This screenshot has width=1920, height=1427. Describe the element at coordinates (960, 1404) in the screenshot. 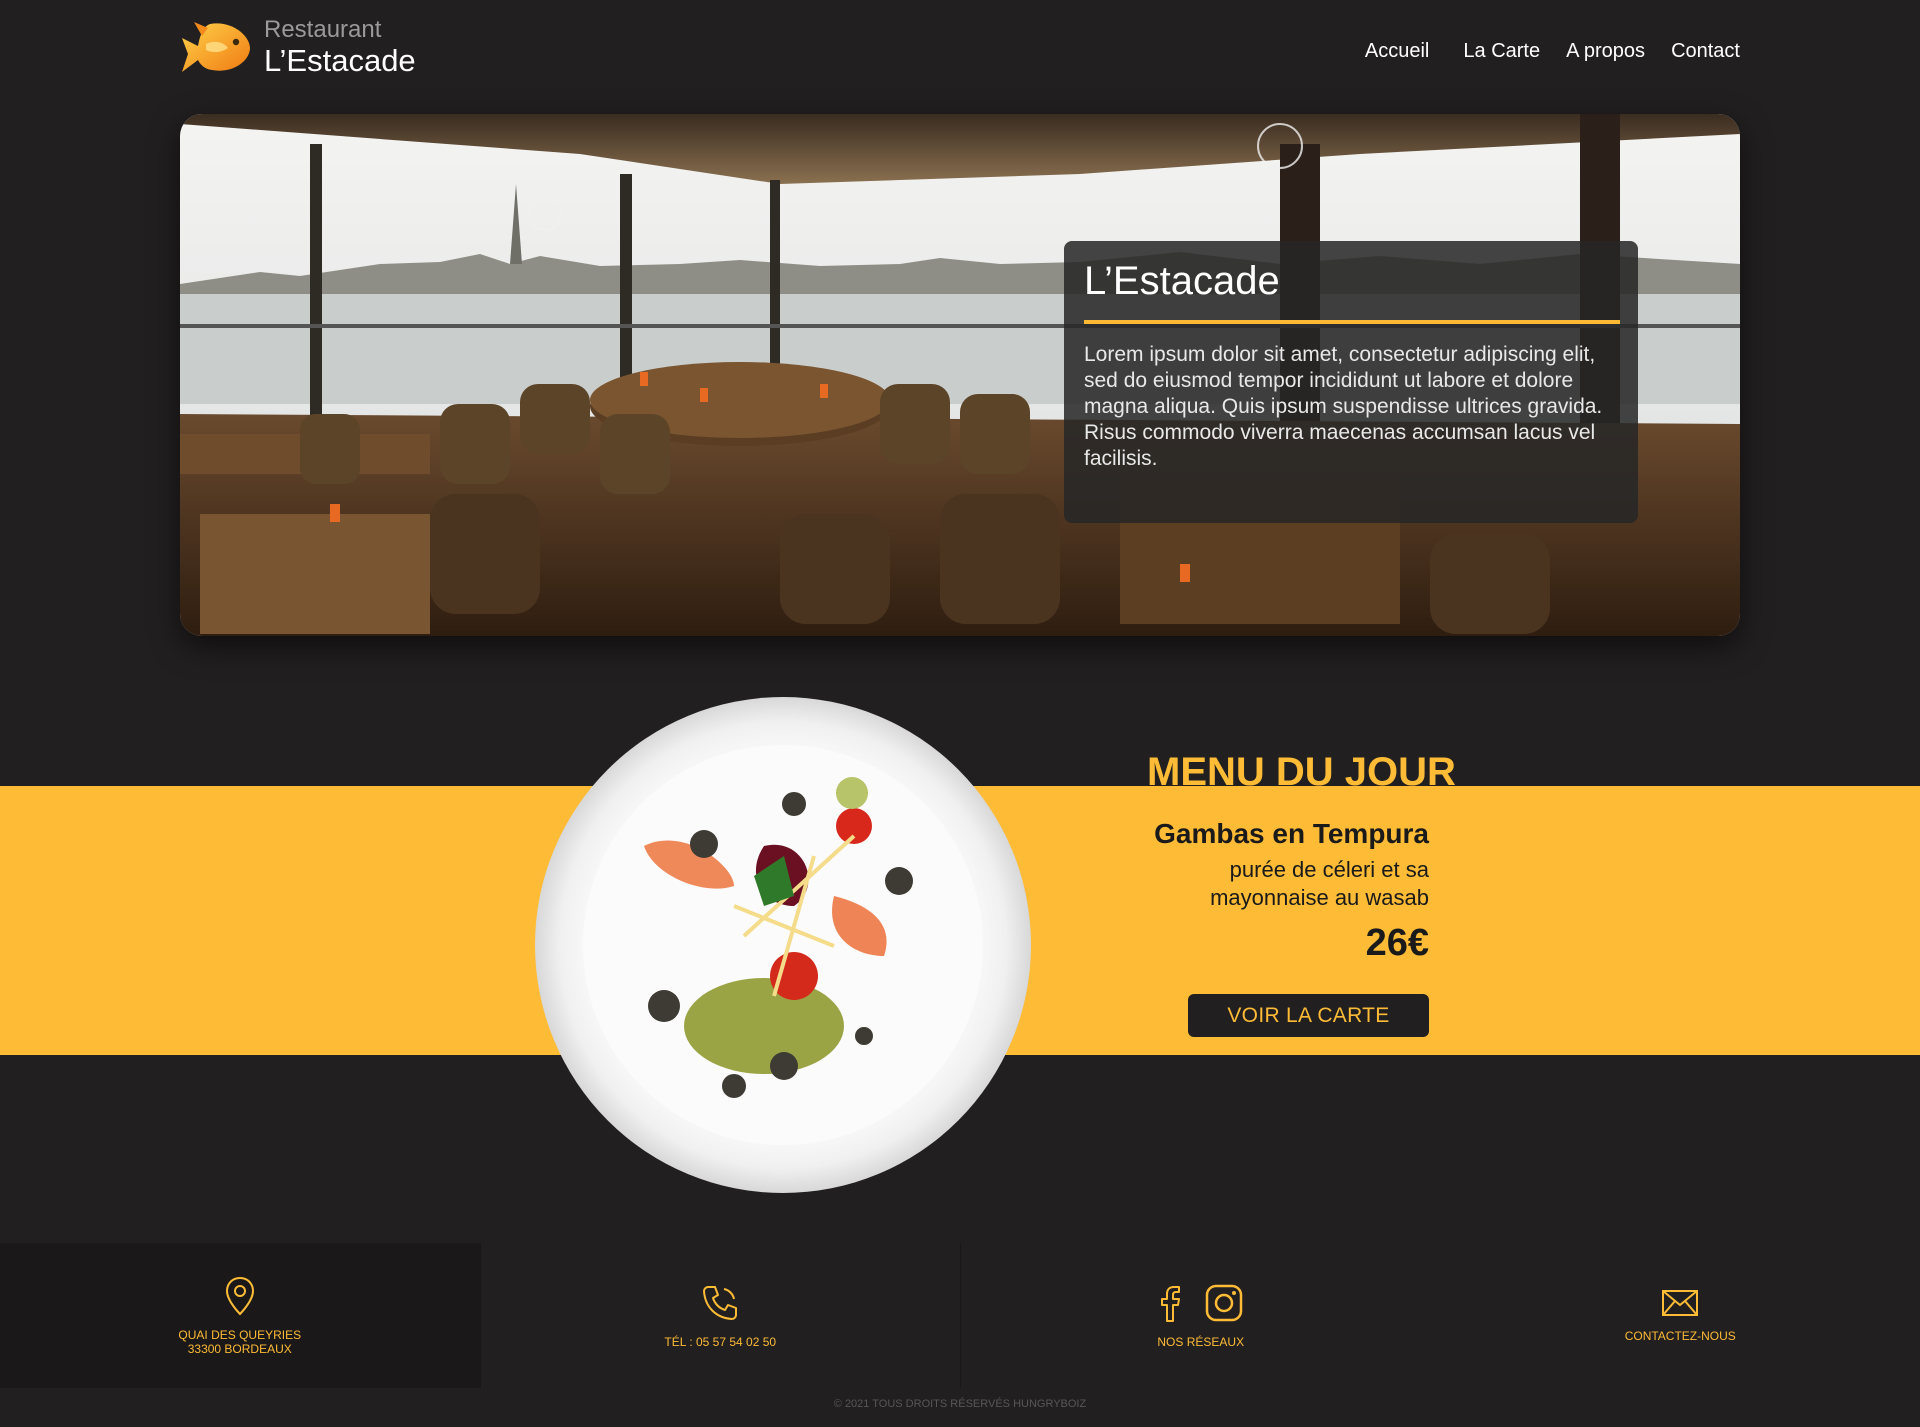

I see `copyright-text: © 2021 TOUS DROITS RÉSERVÉS HUNGRYBOIZ` at that location.